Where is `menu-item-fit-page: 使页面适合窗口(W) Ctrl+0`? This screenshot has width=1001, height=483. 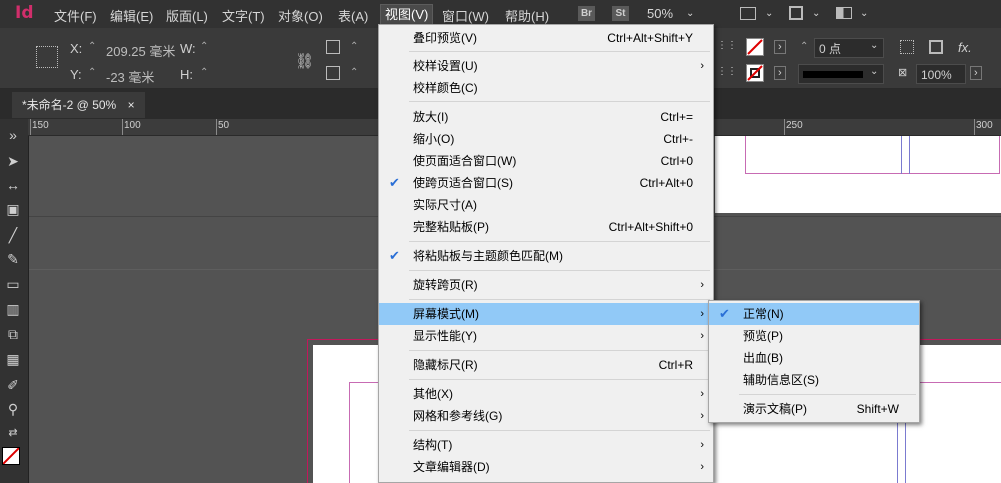
menu-item-fit-page: 使页面适合窗口(W) Ctrl+0 is located at coordinates (546, 161).